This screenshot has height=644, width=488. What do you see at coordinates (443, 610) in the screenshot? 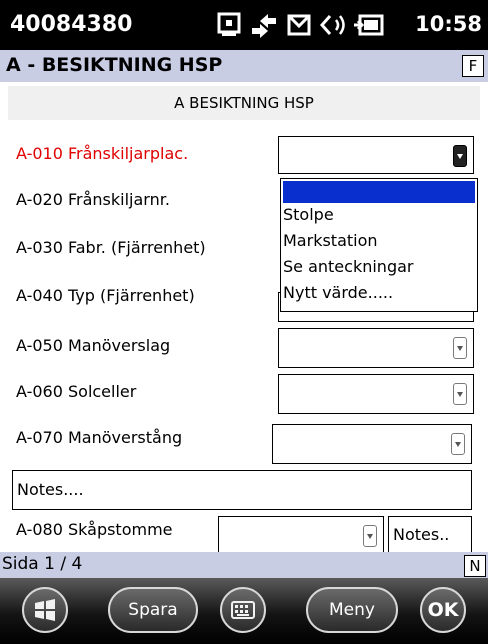
I see `ok-button: OK` at bounding box center [443, 610].